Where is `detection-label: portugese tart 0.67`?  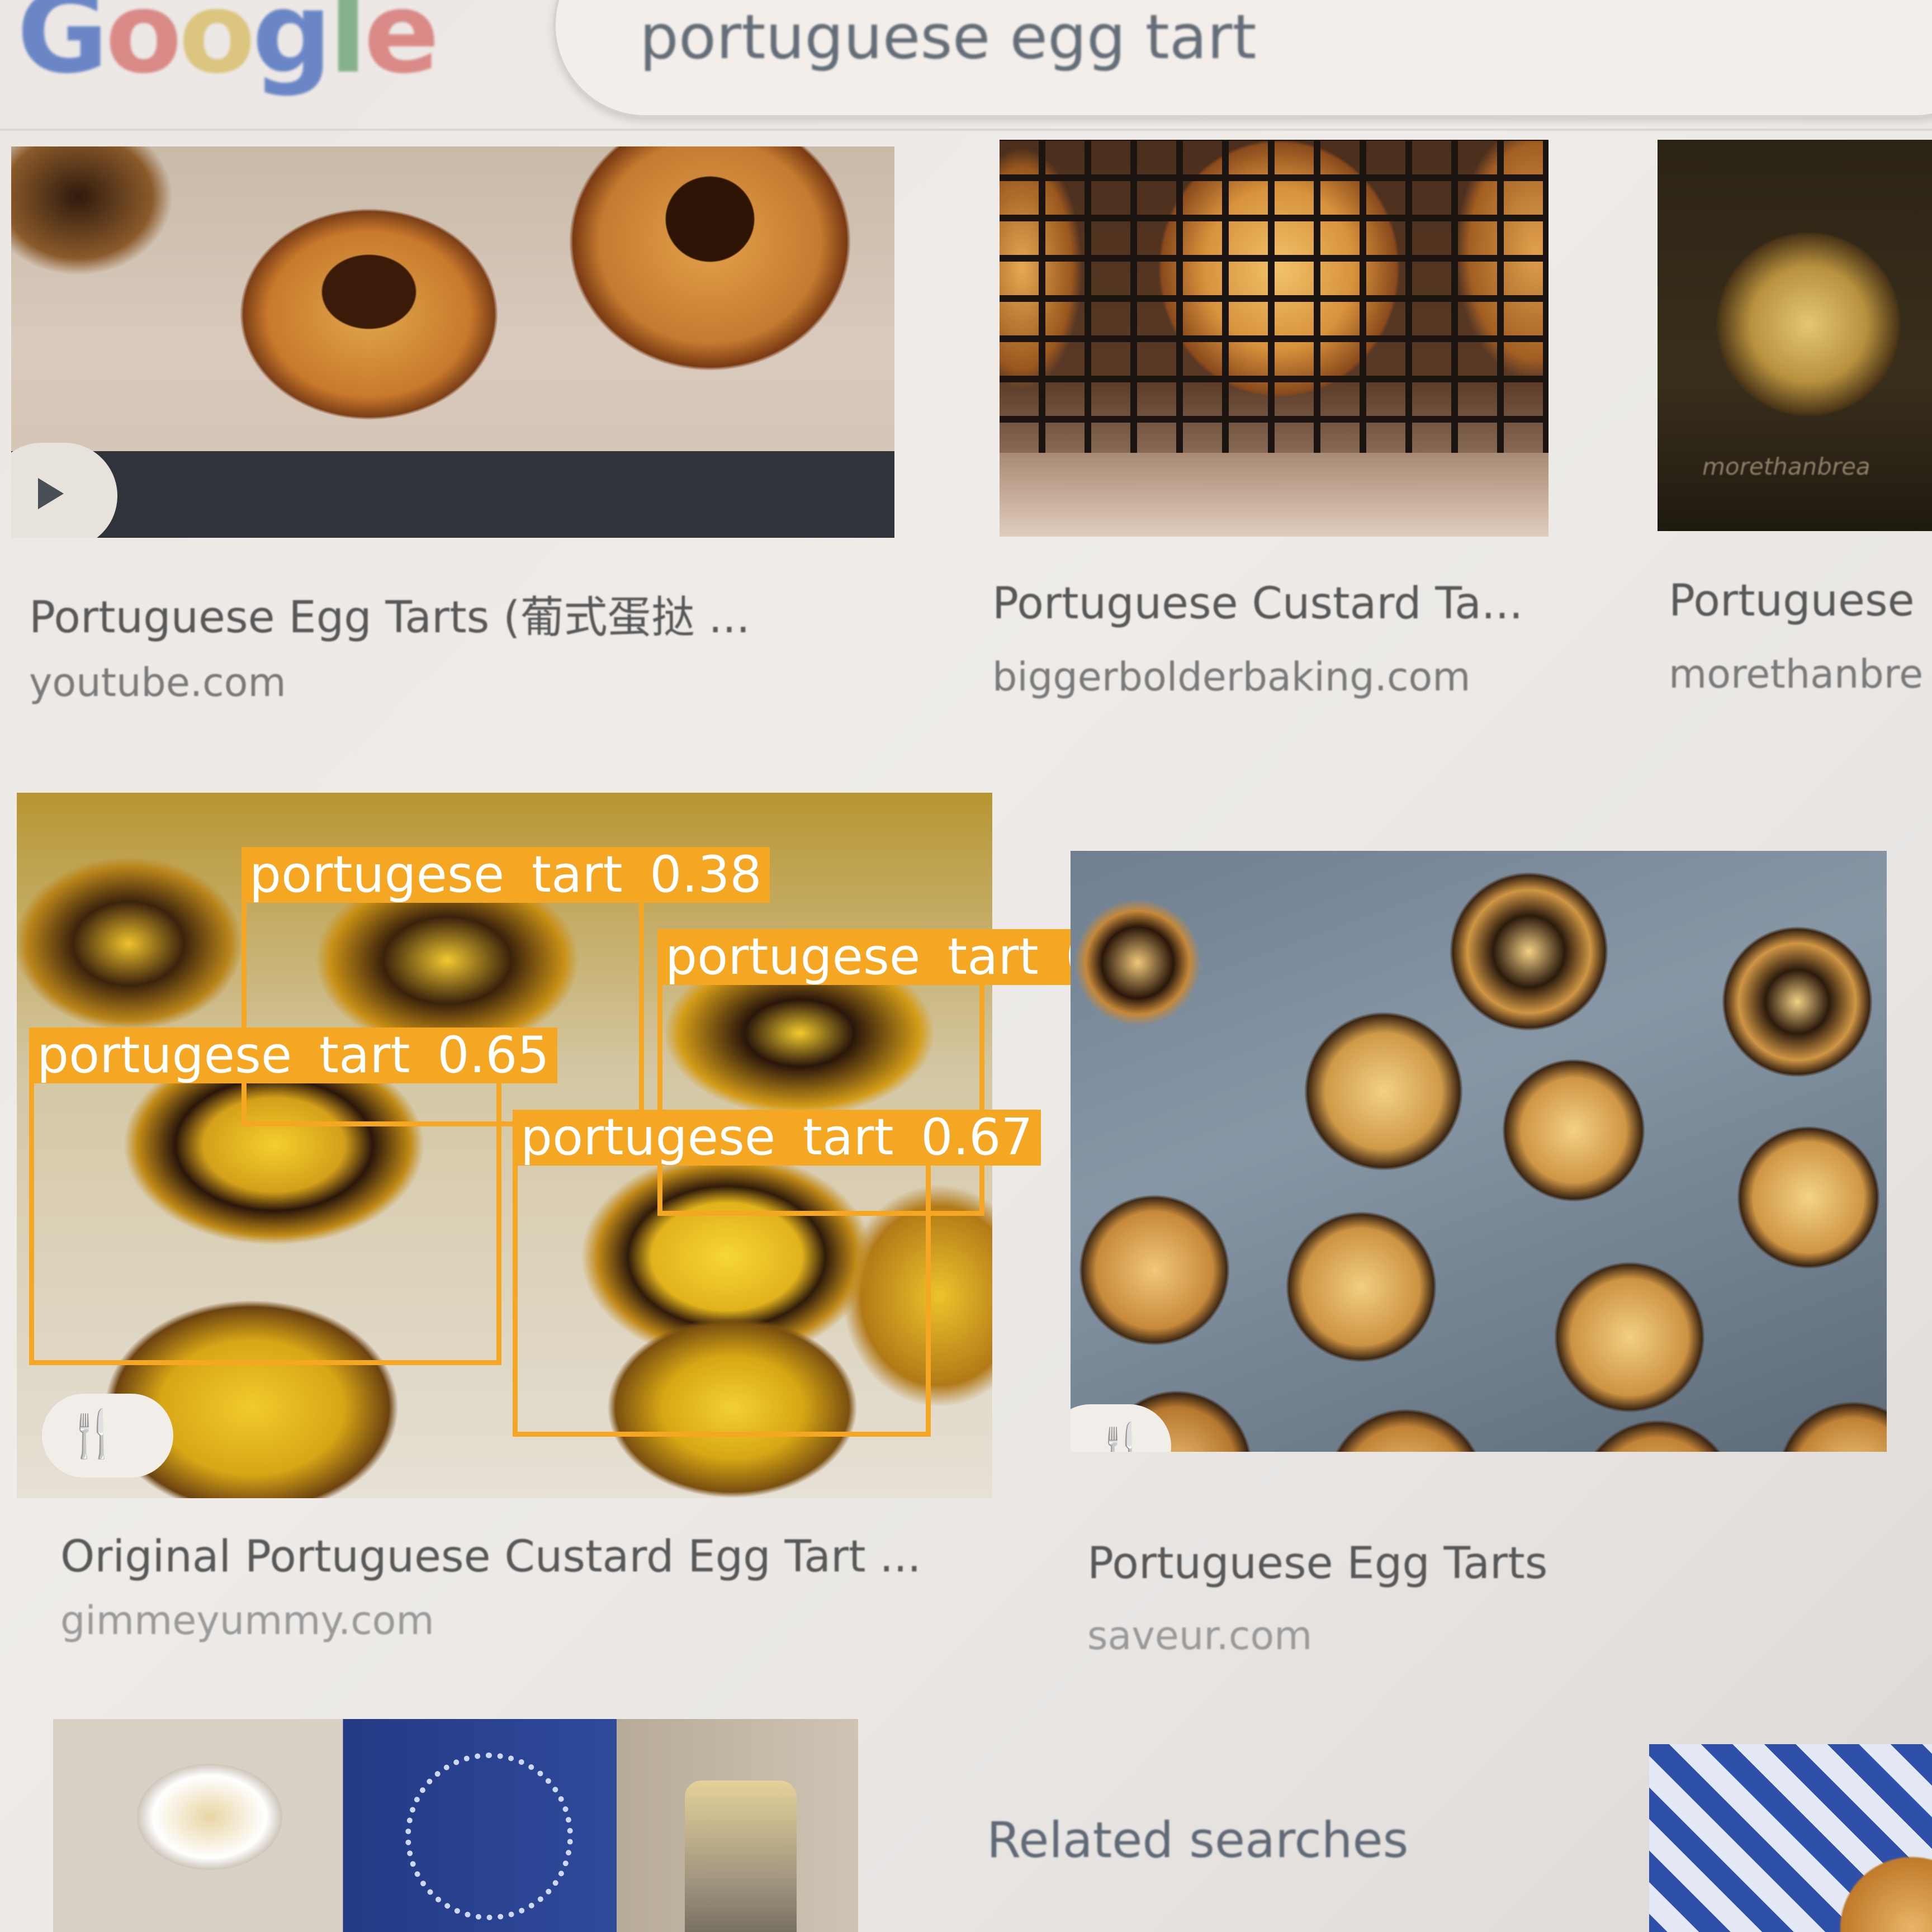 detection-label: portugese tart 0.67 is located at coordinates (777, 1138).